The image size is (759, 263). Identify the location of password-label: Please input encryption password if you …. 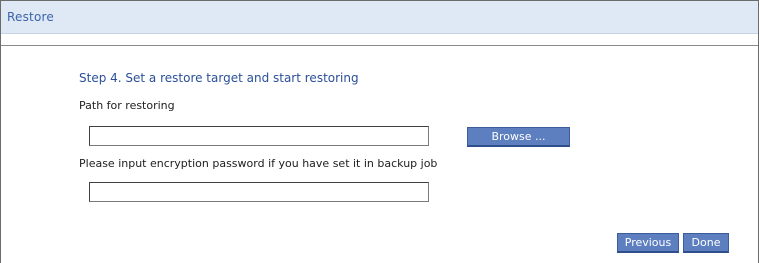
(258, 163).